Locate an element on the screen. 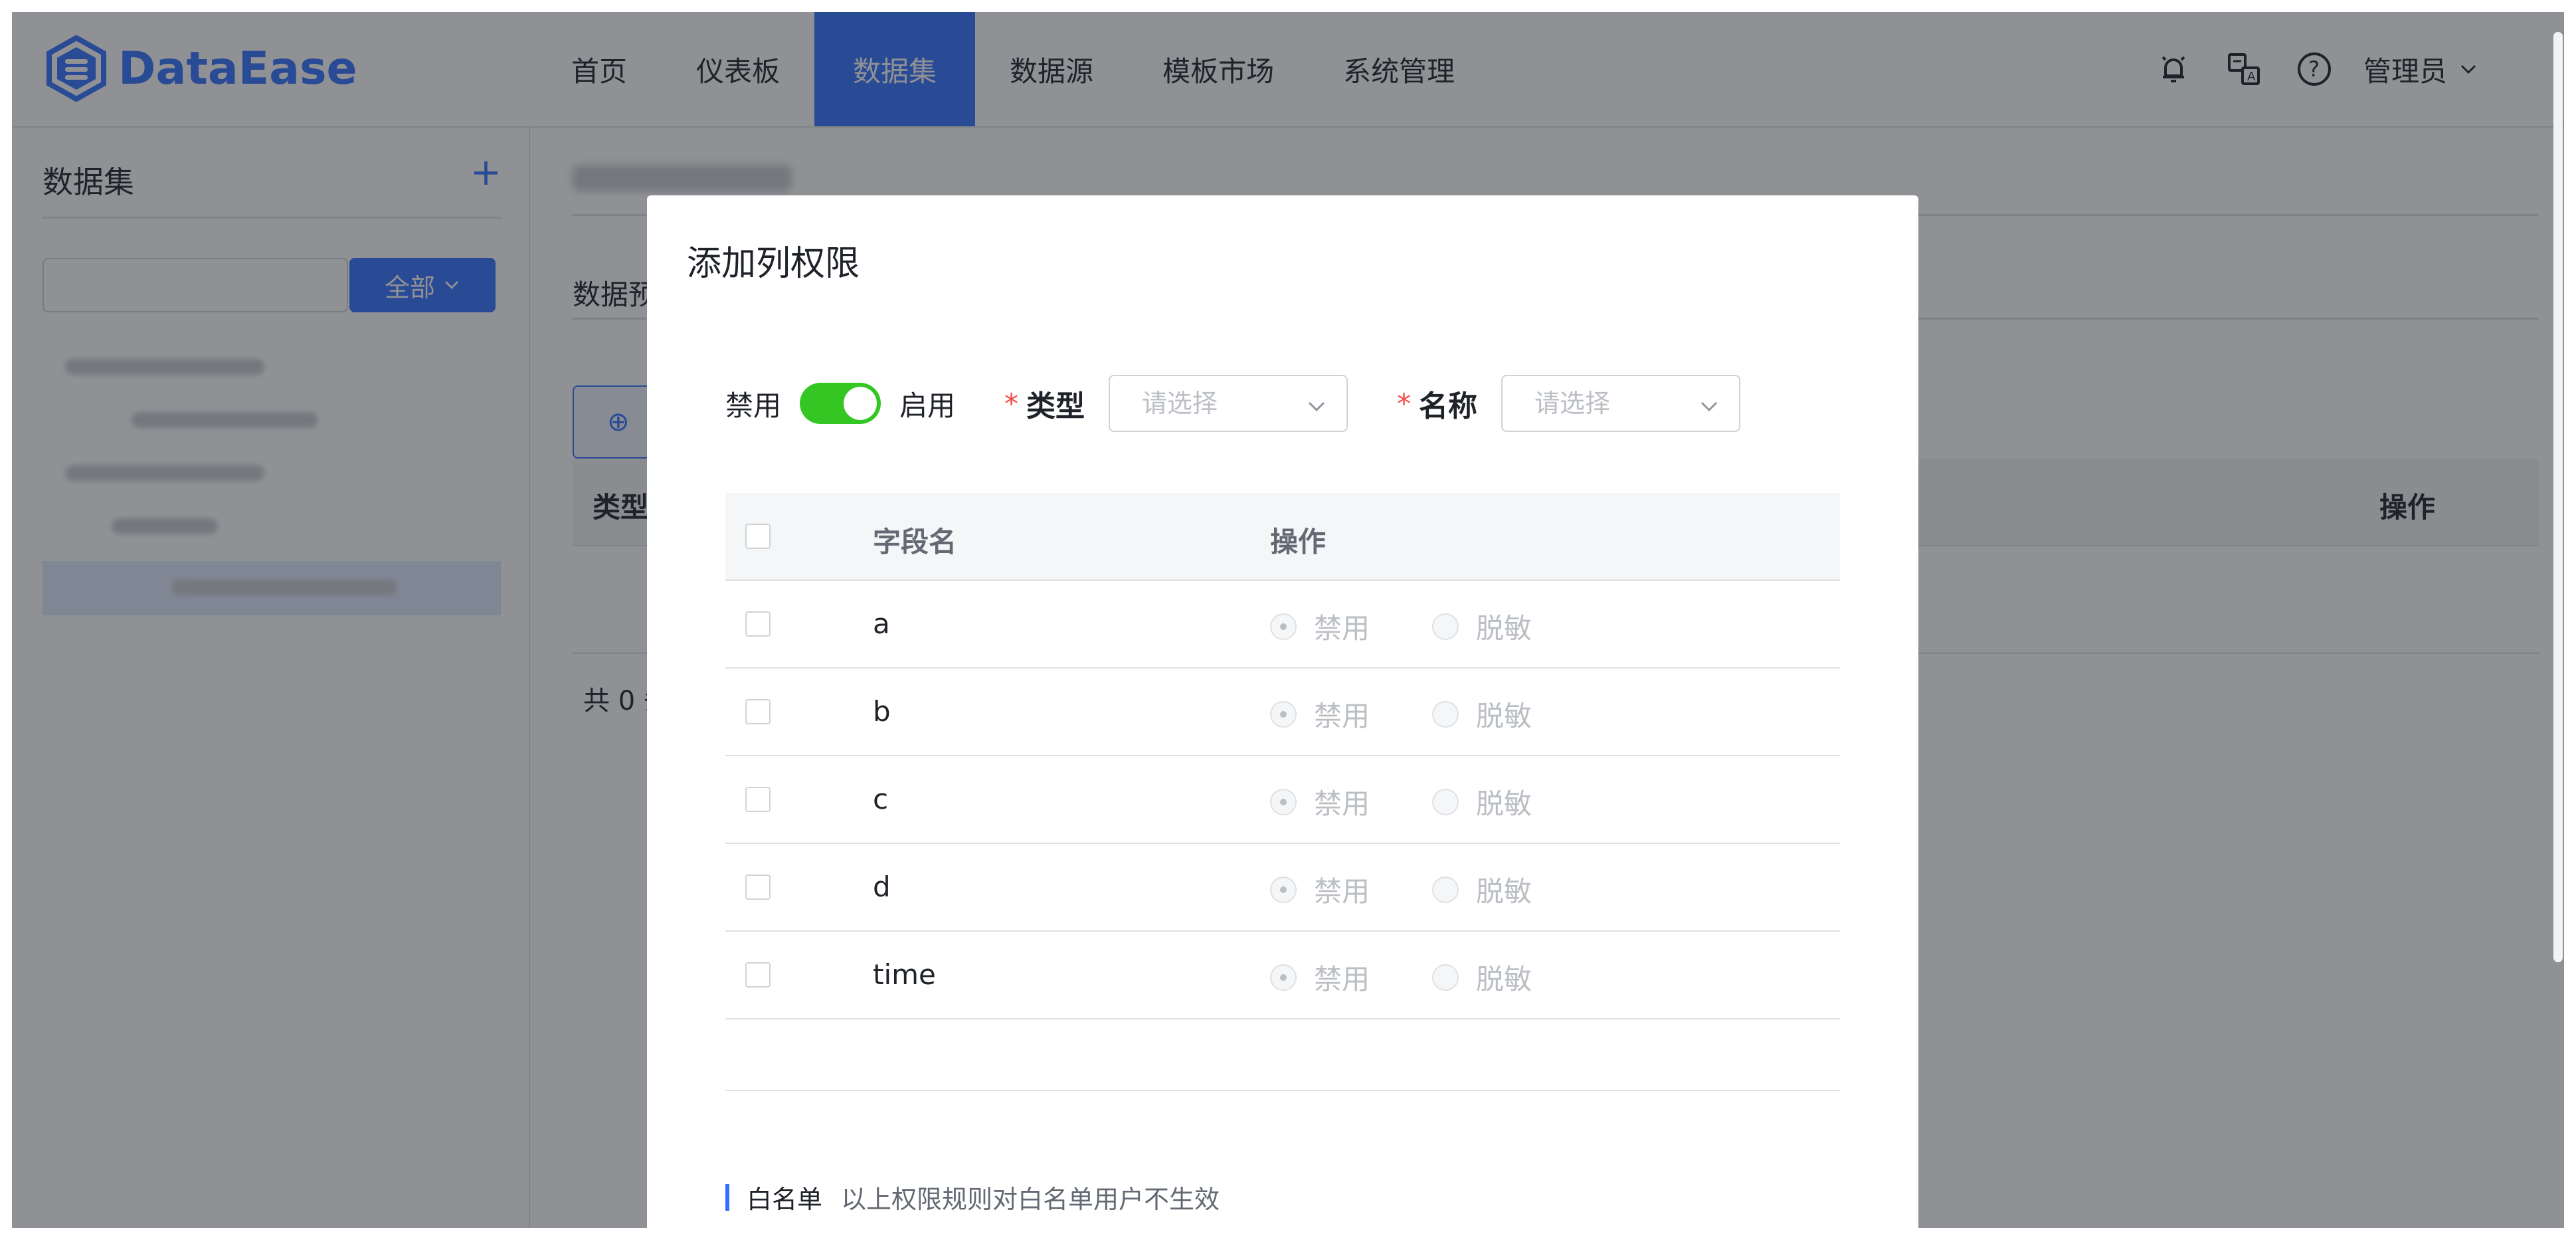 The image size is (2576, 1240). type-placeholder: 请选择 is located at coordinates (1180, 403).